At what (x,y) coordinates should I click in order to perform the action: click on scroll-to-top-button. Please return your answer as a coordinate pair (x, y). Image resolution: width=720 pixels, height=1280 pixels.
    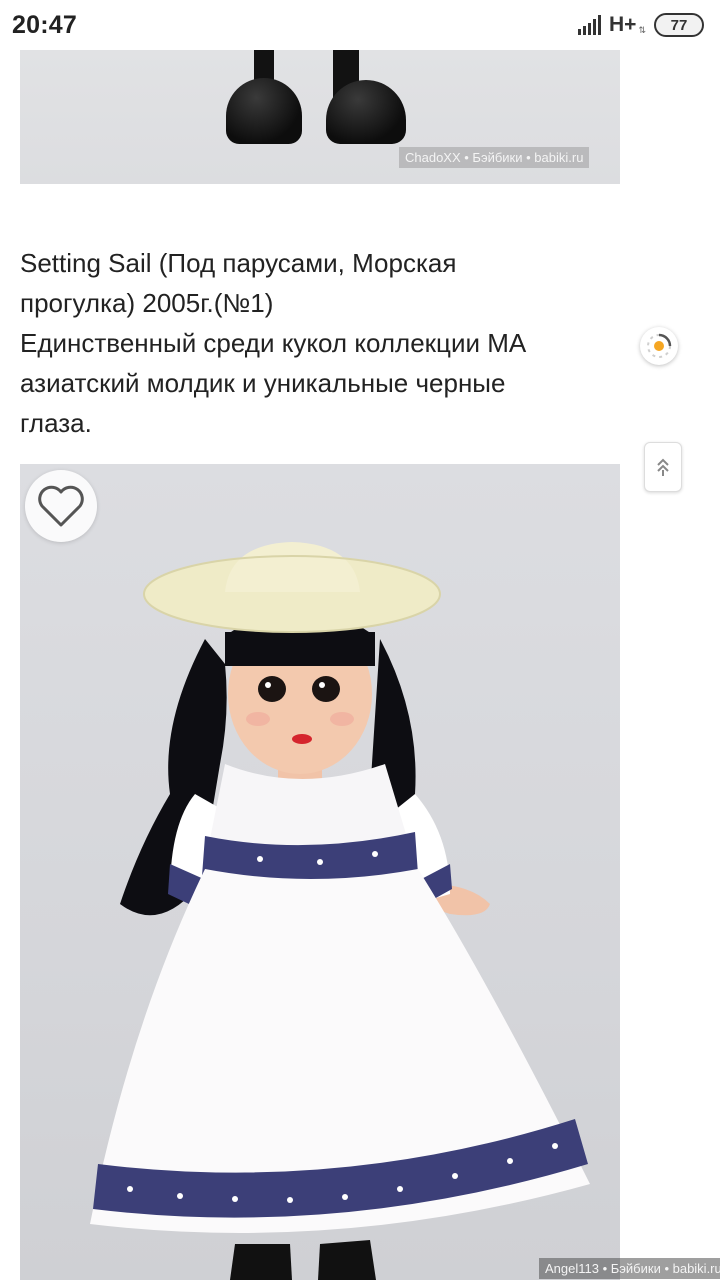
    Looking at the image, I should click on (663, 467).